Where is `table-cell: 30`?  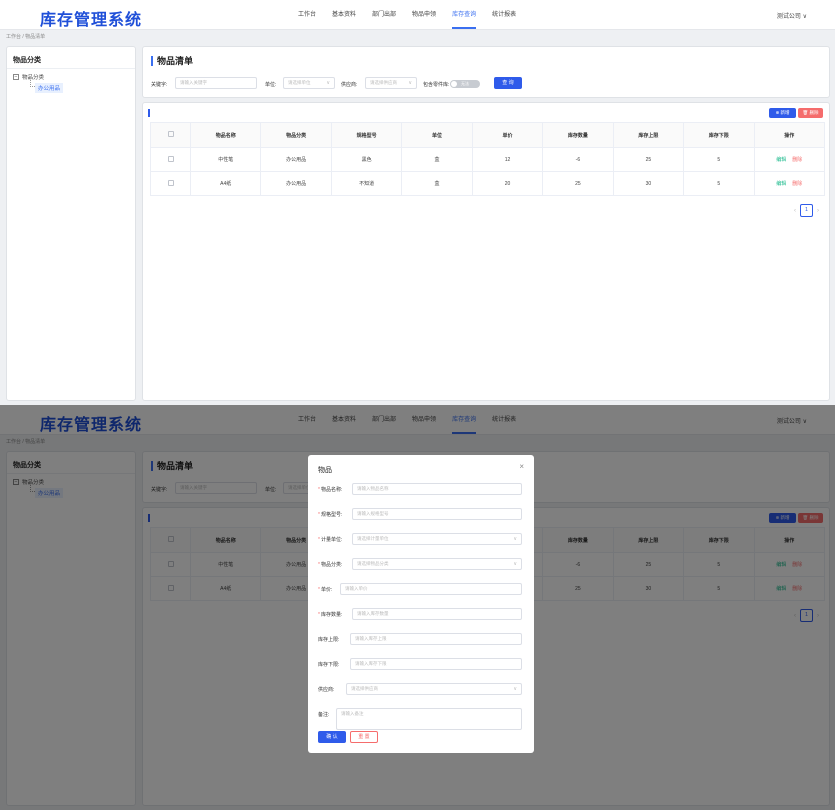
table-cell: 30 is located at coordinates (648, 183).